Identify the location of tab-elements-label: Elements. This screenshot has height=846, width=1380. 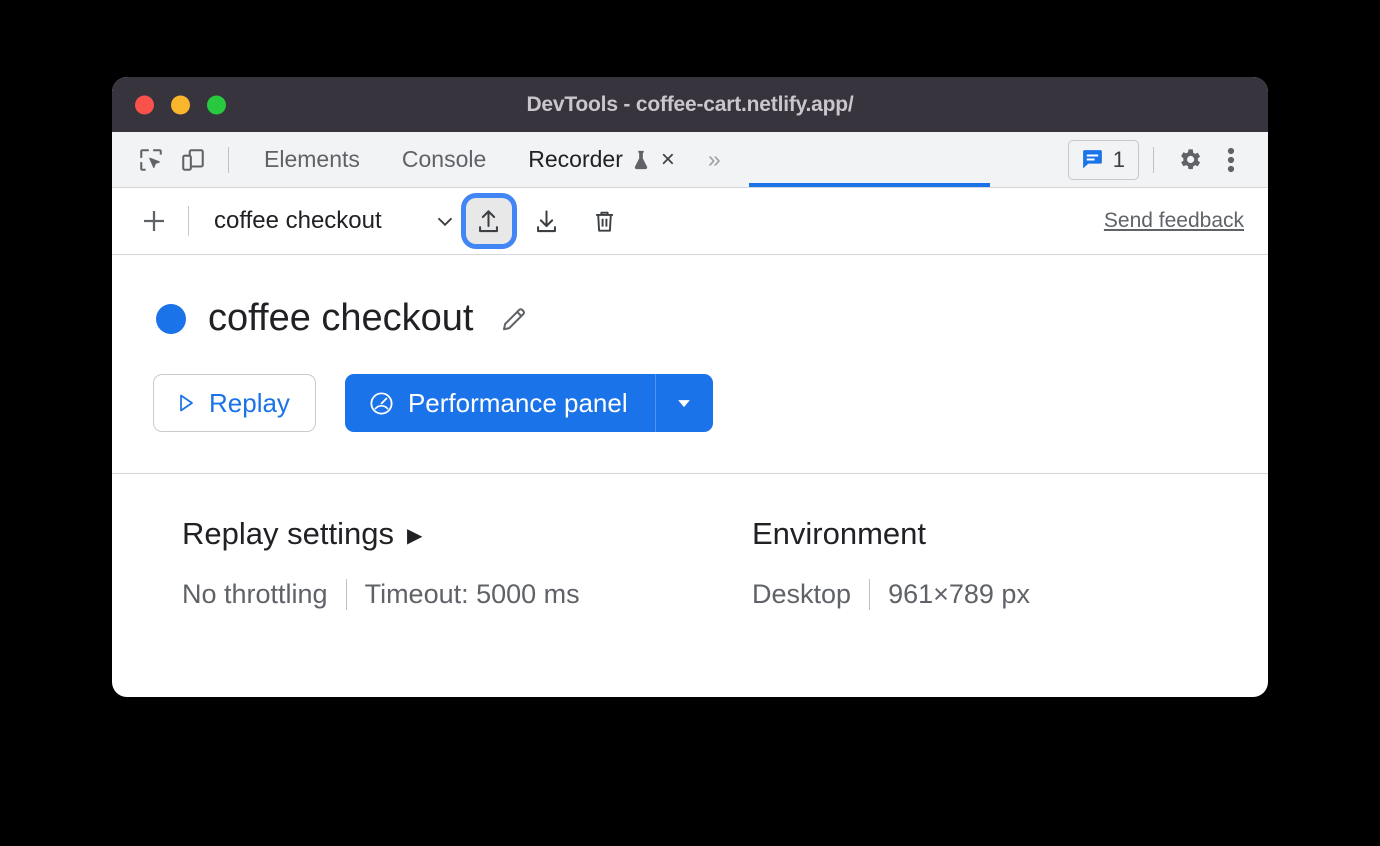
(312, 159).